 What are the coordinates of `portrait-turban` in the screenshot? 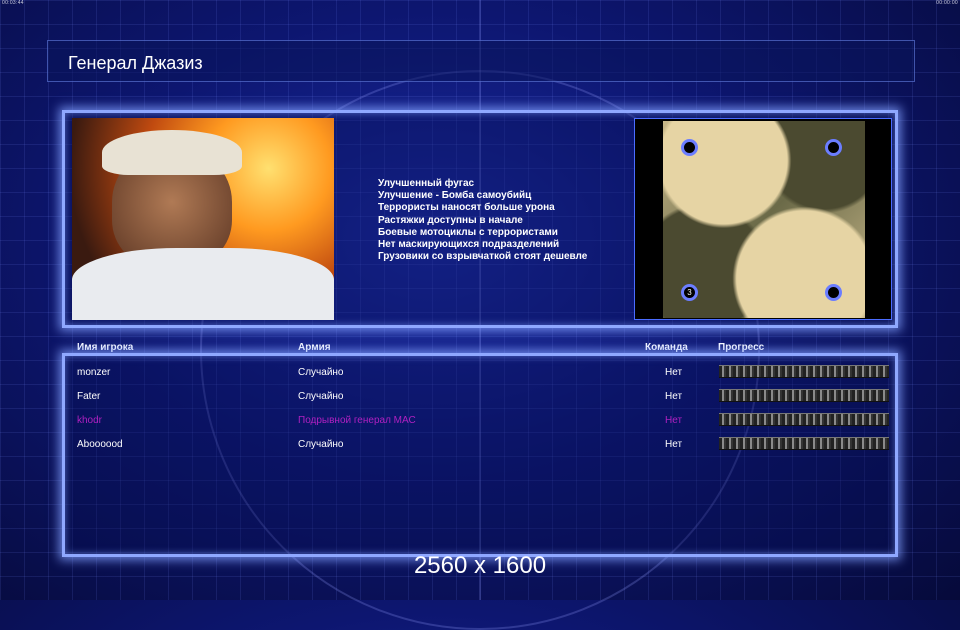 It's located at (172, 152).